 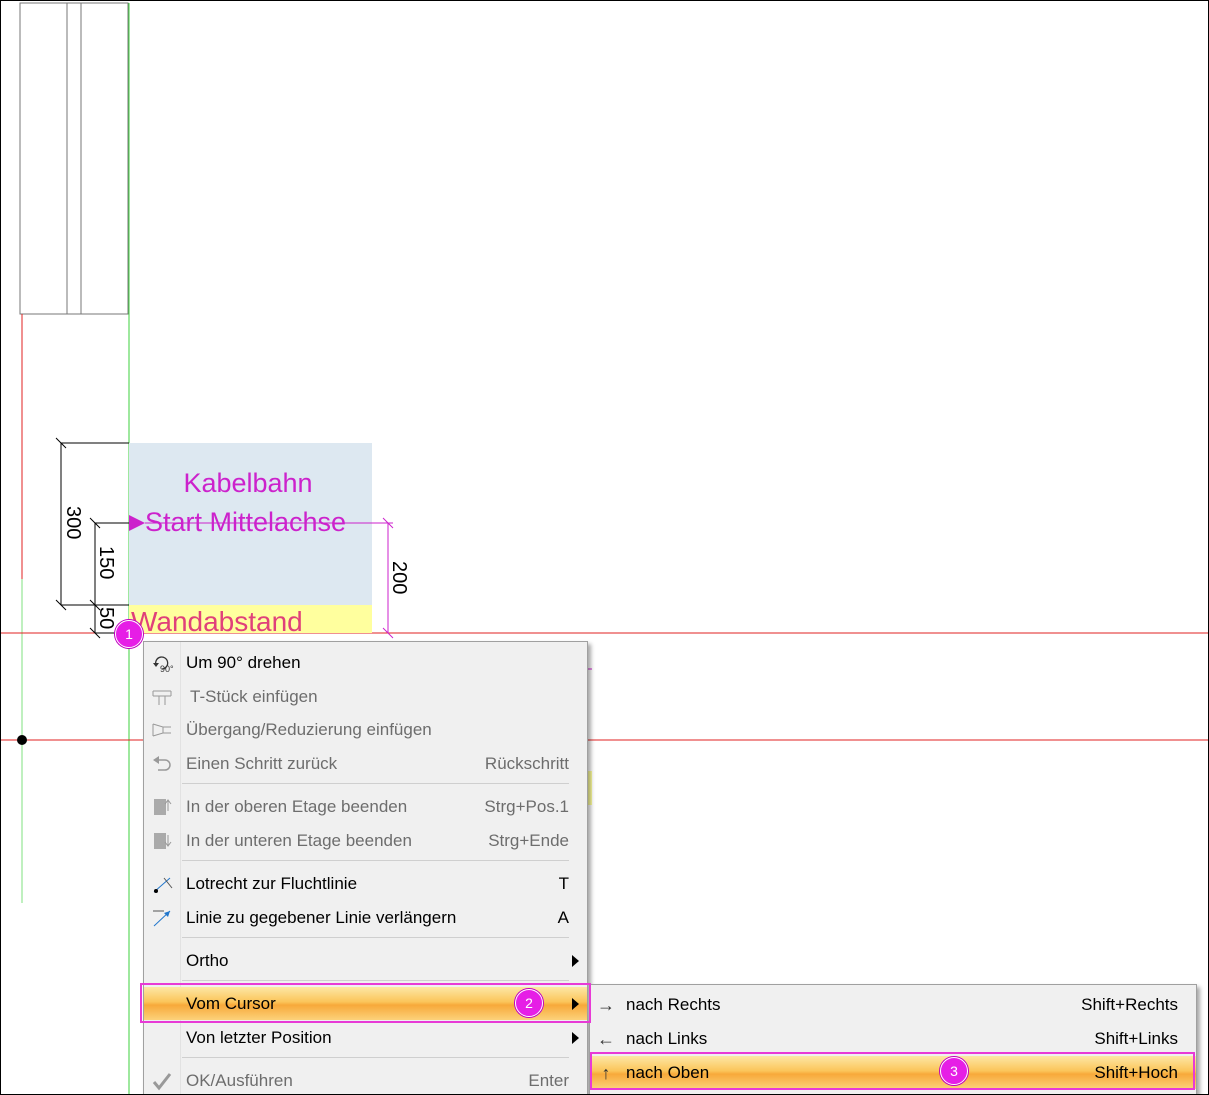 What do you see at coordinates (365, 696) in the screenshot?
I see `menu-item-t-piece: T-Stück einfügen` at bounding box center [365, 696].